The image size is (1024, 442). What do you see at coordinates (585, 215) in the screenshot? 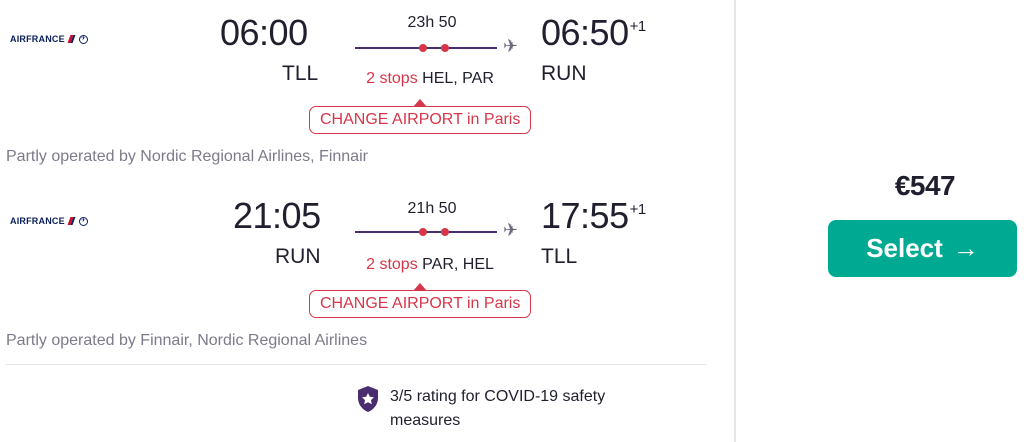
I see `arrival-time-value: 17:55` at bounding box center [585, 215].